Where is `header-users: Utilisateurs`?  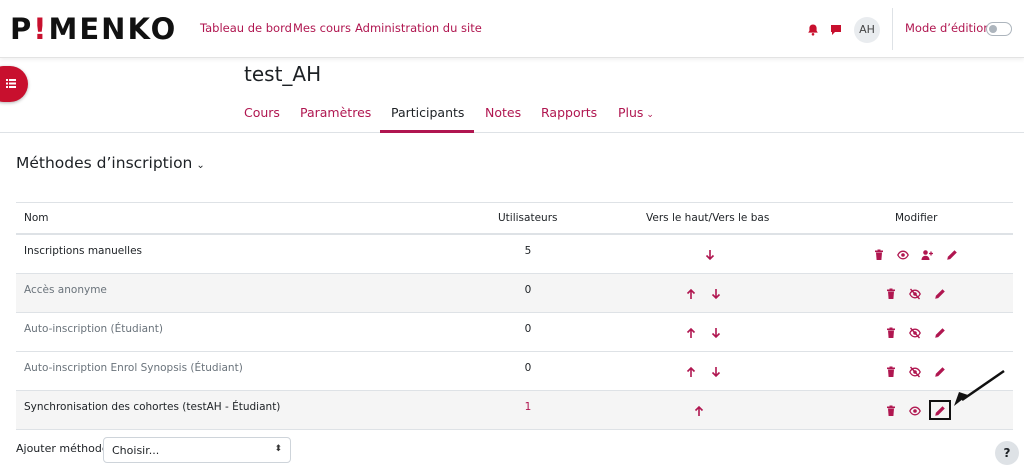
header-users: Utilisateurs is located at coordinates (528, 218).